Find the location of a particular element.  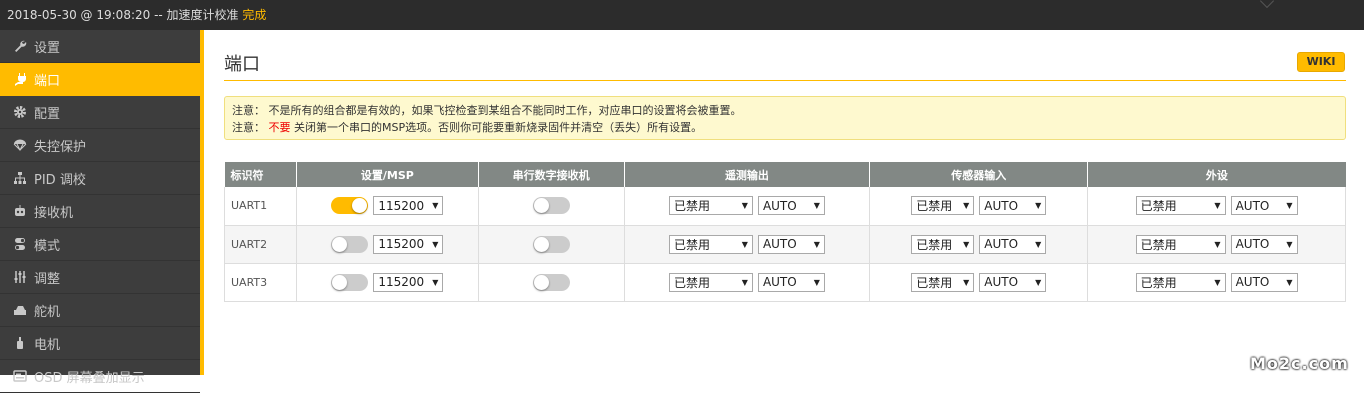

sidebar-item: 接收机 is located at coordinates (100, 211).